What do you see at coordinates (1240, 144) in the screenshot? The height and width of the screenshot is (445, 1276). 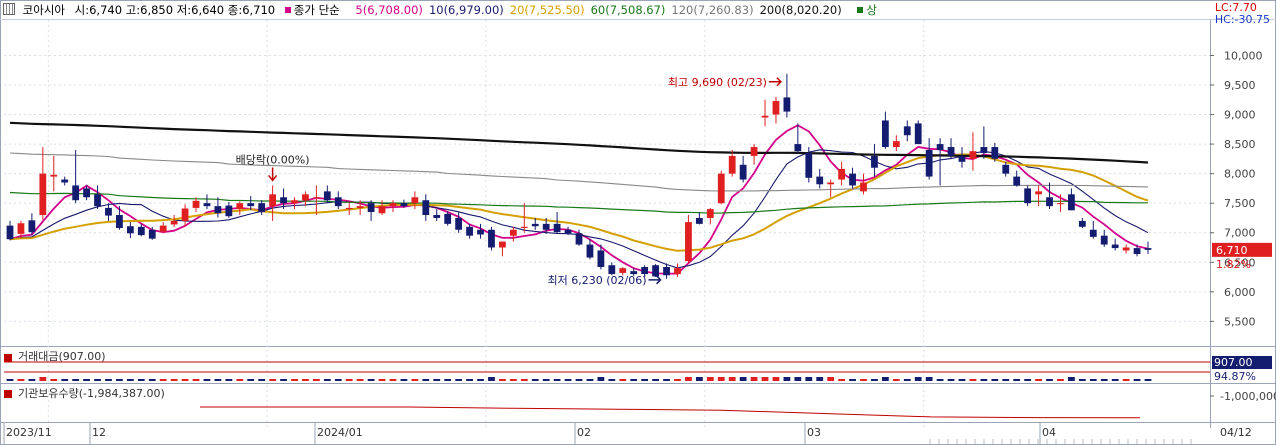 I see `y-tick-label: 8,500` at bounding box center [1240, 144].